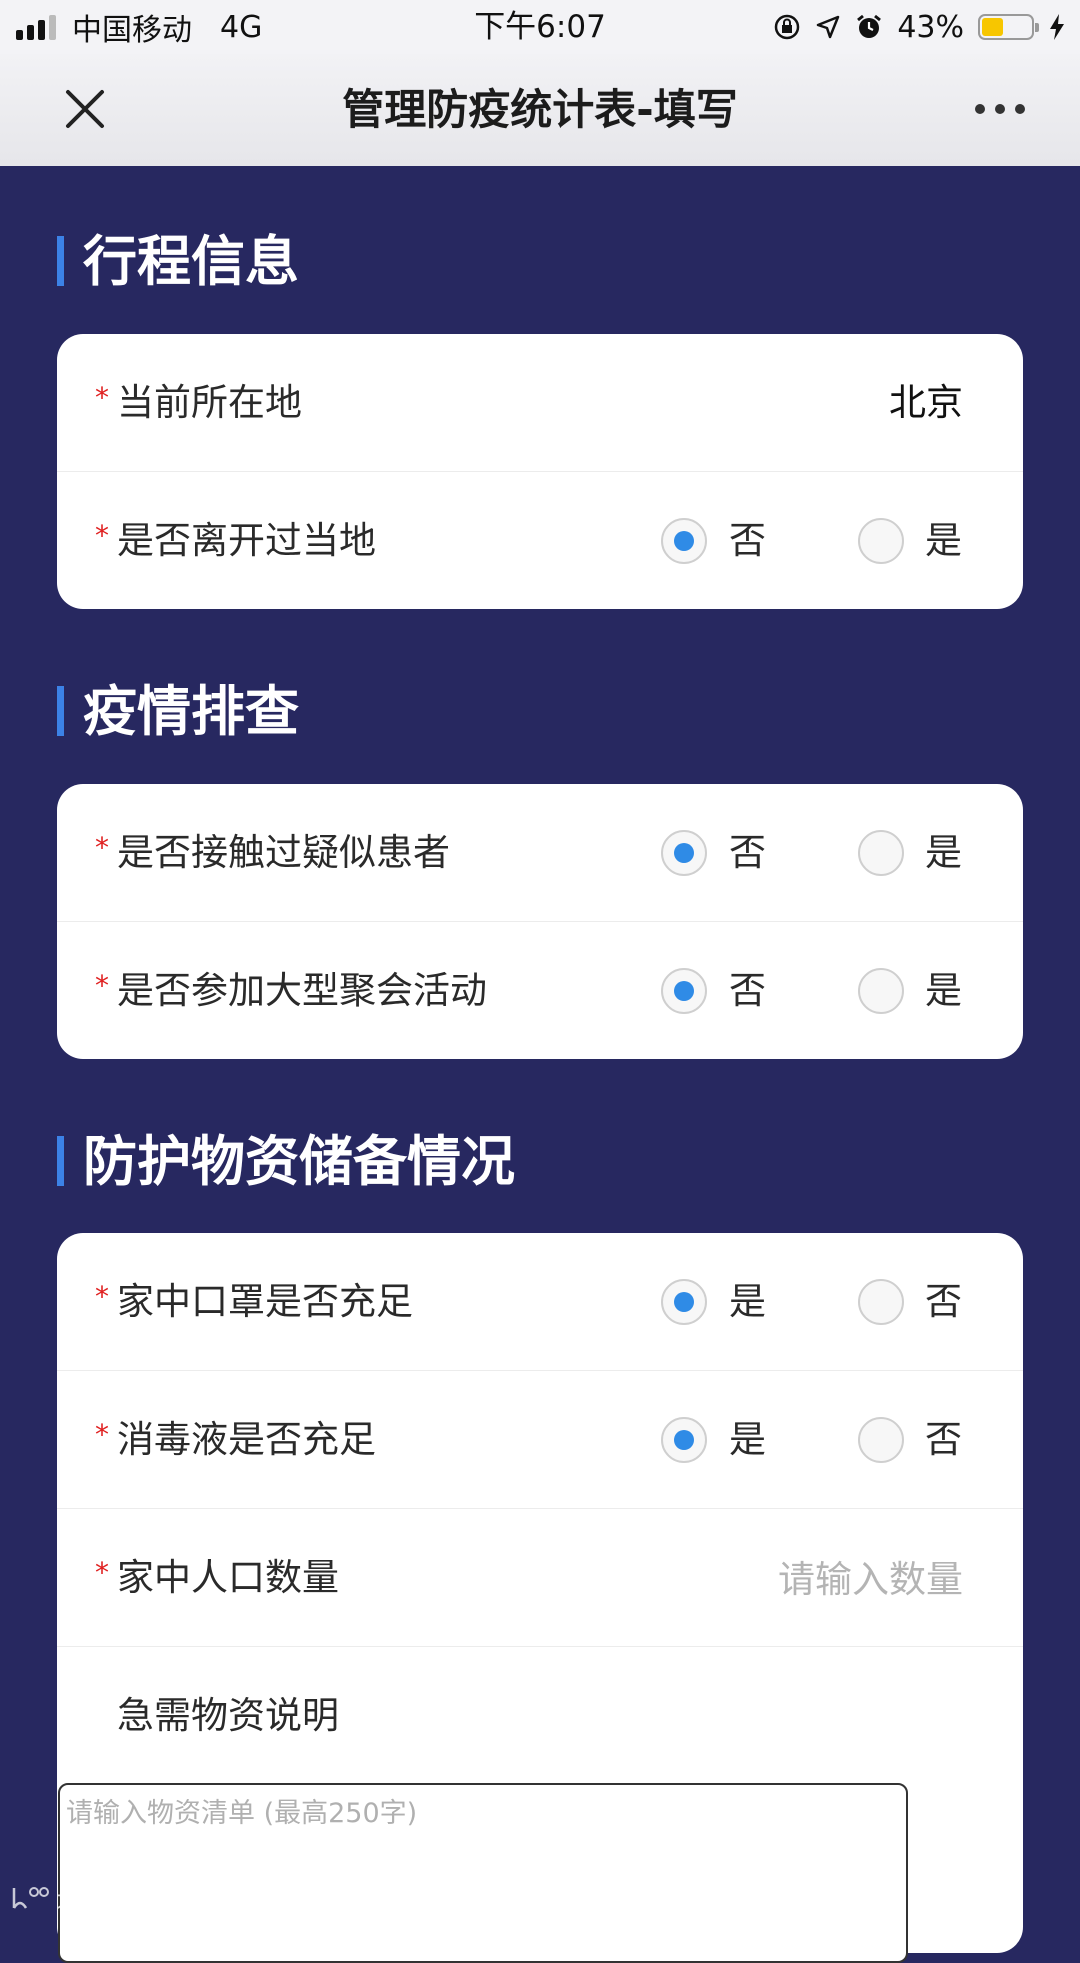 The image size is (1080, 1963). I want to click on masks-radio-yes, so click(684, 1302).